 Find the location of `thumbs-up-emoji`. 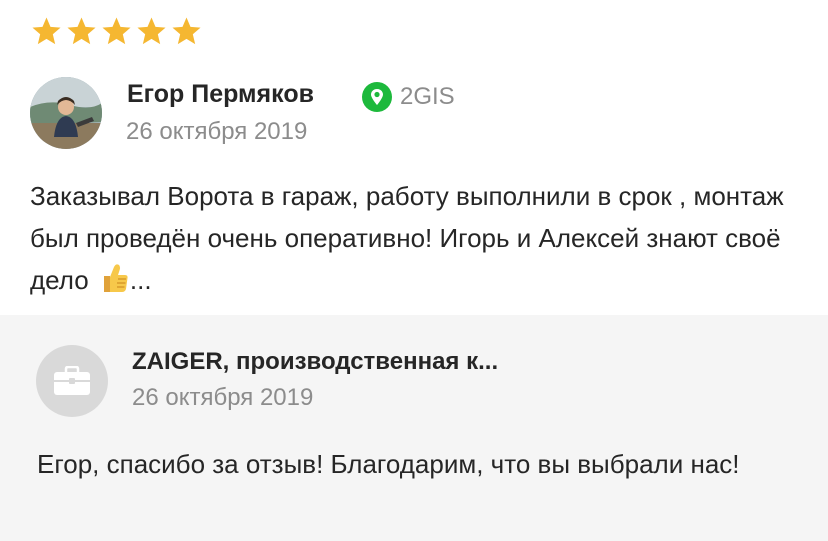

thumbs-up-emoji is located at coordinates (115, 278).